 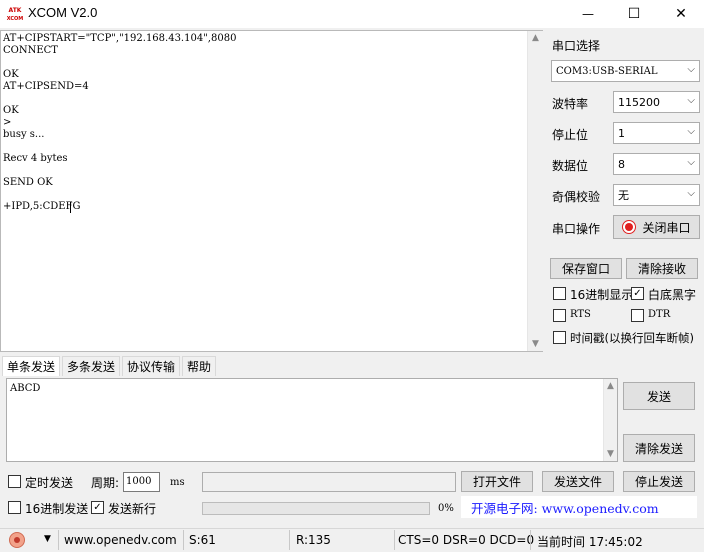 What do you see at coordinates (656, 133) in the screenshot?
I see `stop-bits-select: 1 ⌵` at bounding box center [656, 133].